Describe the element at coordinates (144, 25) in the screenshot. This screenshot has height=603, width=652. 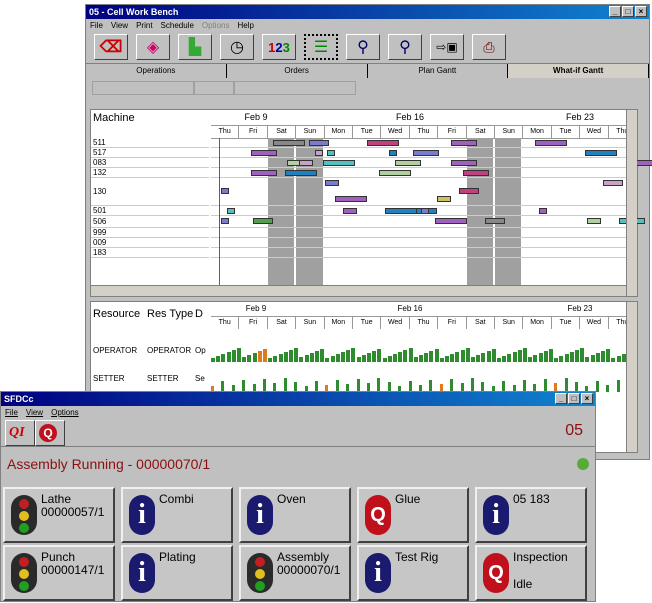
I see `menu-print: Print` at that location.